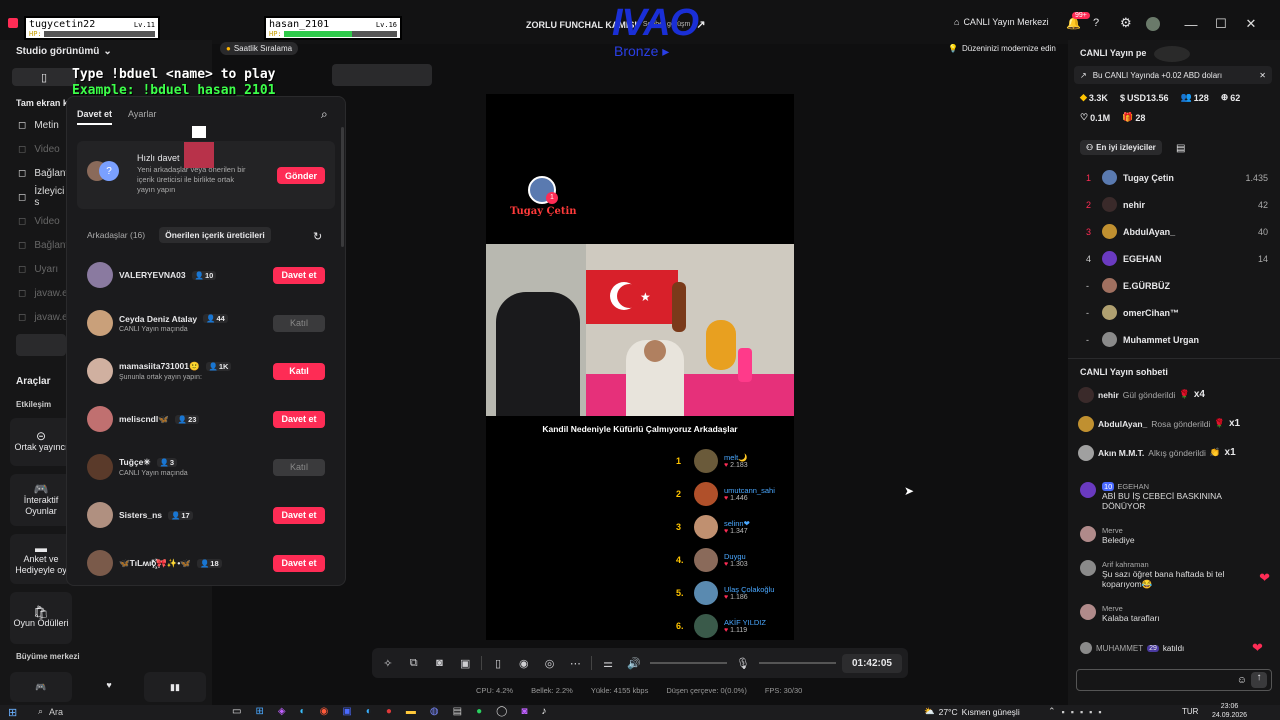  What do you see at coordinates (1089, 258) in the screenshot?
I see `viewer-rank: 4` at bounding box center [1089, 258].